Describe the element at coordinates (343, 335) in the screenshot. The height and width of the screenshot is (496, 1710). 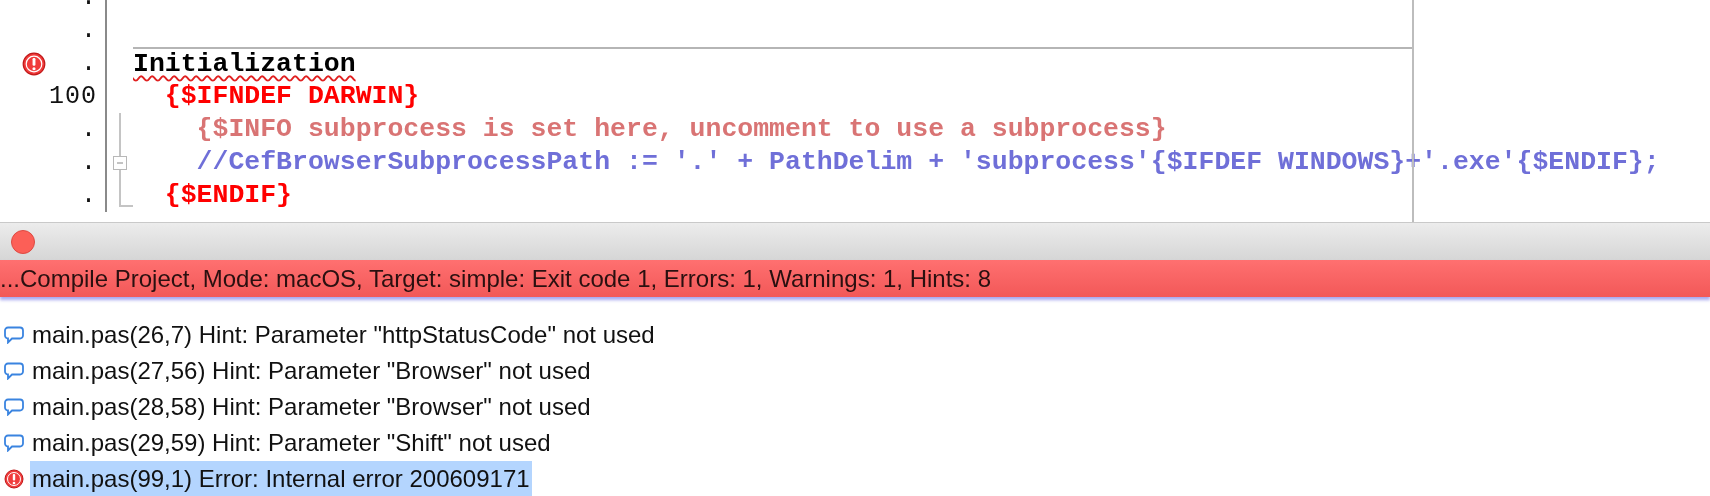
I see `message-item: main.pas(26,7) Hint: Parameter "httpStatusCode" not used` at that location.